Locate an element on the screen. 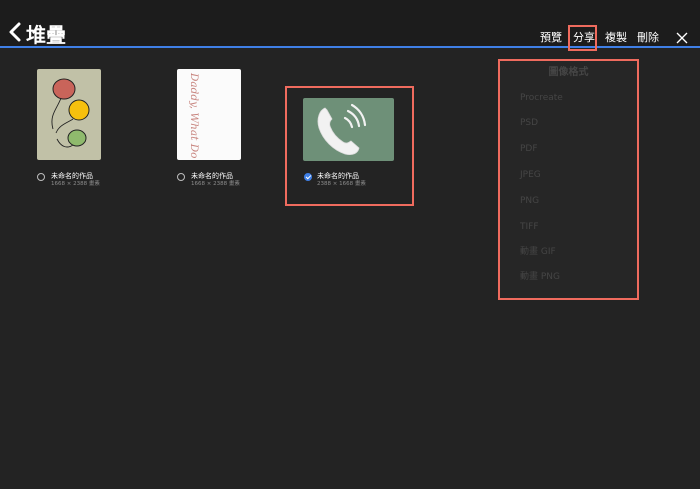 The height and width of the screenshot is (489, 700). handwriting-text: Daddy, What Do You Really D. ? is located at coordinates (194, 116).